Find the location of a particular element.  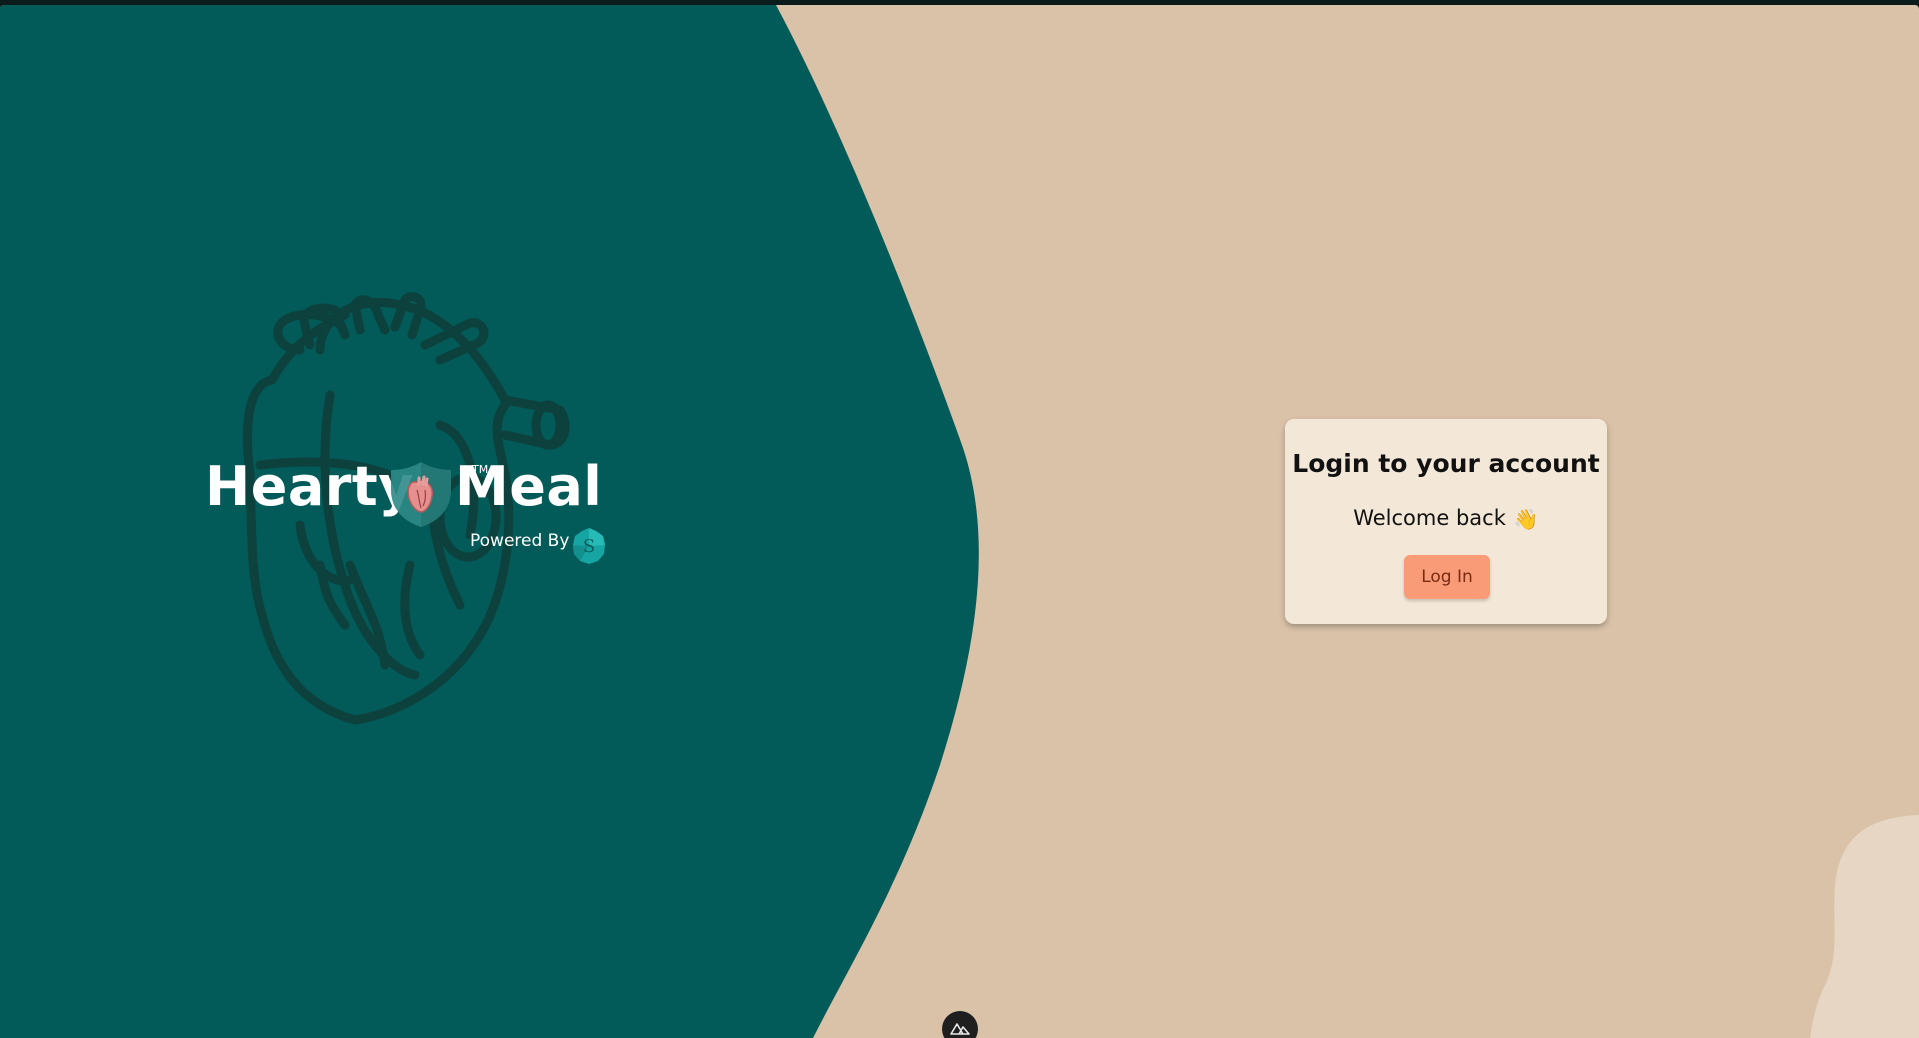

s-logo-icon: S is located at coordinates (589, 546).